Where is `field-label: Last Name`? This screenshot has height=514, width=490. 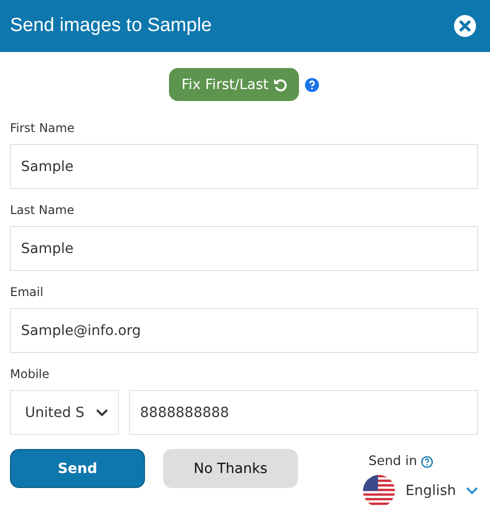
field-label: Last Name is located at coordinates (43, 210).